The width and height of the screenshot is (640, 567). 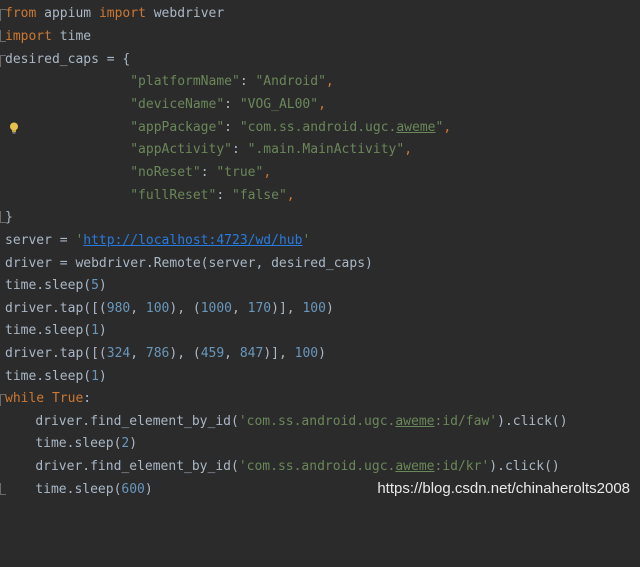 What do you see at coordinates (95, 285) in the screenshot?
I see `number: 5` at bounding box center [95, 285].